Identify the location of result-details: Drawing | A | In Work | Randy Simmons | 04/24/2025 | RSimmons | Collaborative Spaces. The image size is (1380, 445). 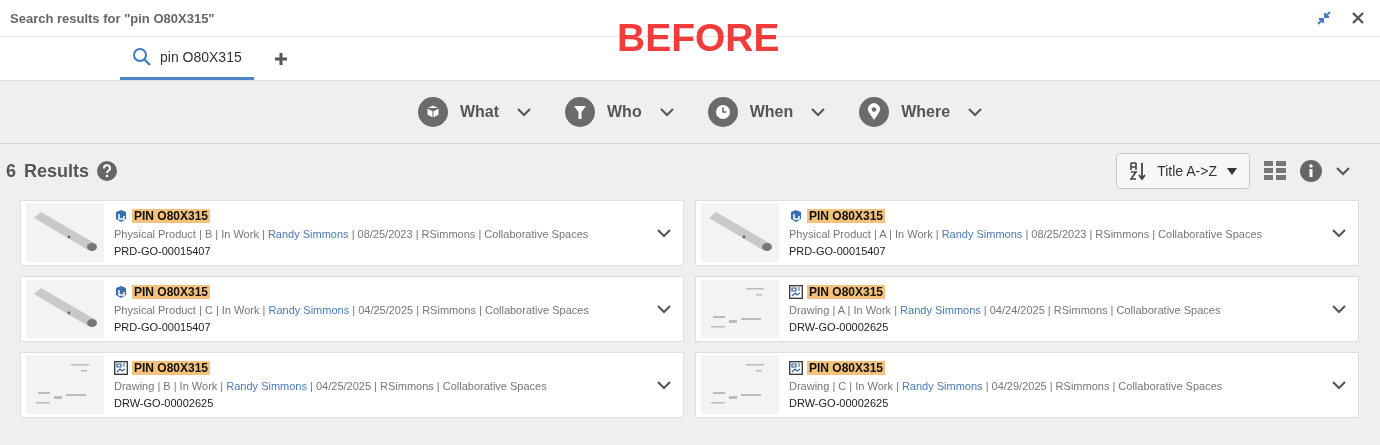
(1005, 310).